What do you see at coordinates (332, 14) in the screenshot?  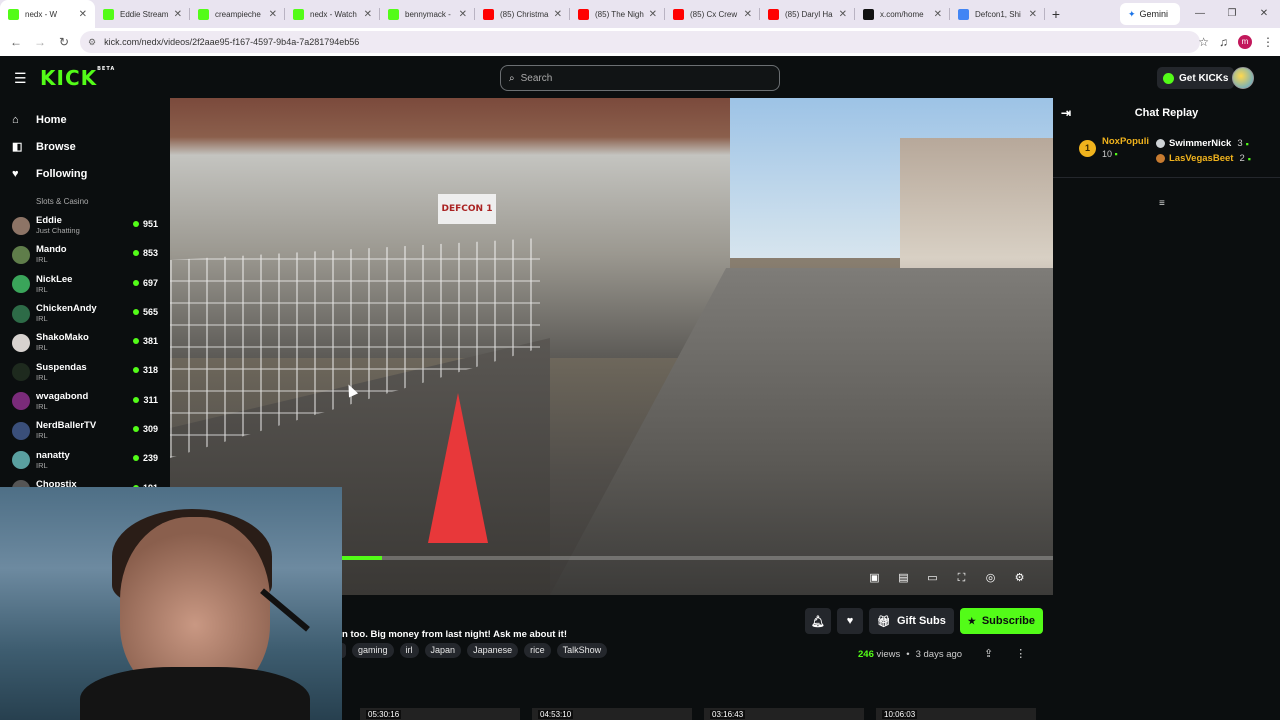 I see `browser-tab: nedx - Watch ✕` at bounding box center [332, 14].